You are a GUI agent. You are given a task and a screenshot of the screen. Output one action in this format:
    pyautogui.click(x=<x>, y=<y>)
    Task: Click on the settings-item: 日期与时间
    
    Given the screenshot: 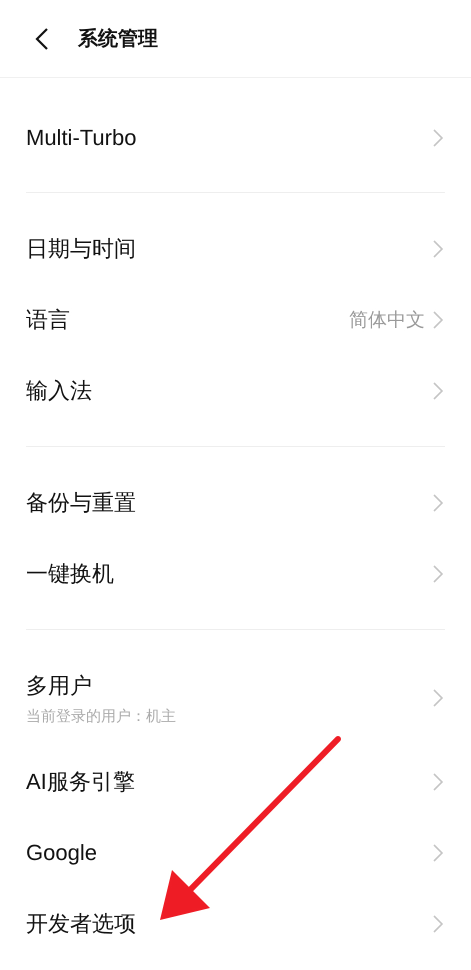 What is the action you would take?
    pyautogui.click(x=235, y=248)
    